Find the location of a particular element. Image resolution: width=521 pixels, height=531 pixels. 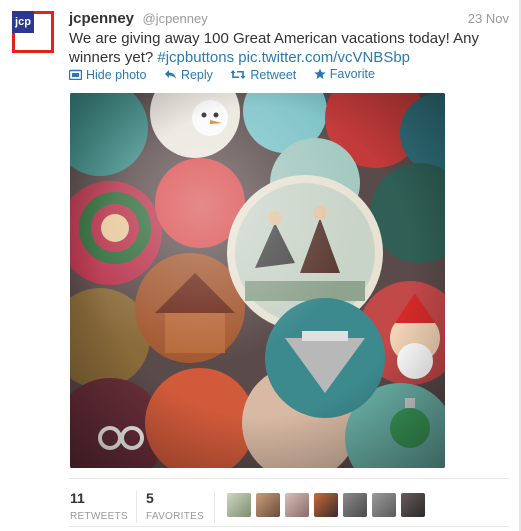

photo-link: pic.twitter.com/vcVNBSbp is located at coordinates (324, 57).